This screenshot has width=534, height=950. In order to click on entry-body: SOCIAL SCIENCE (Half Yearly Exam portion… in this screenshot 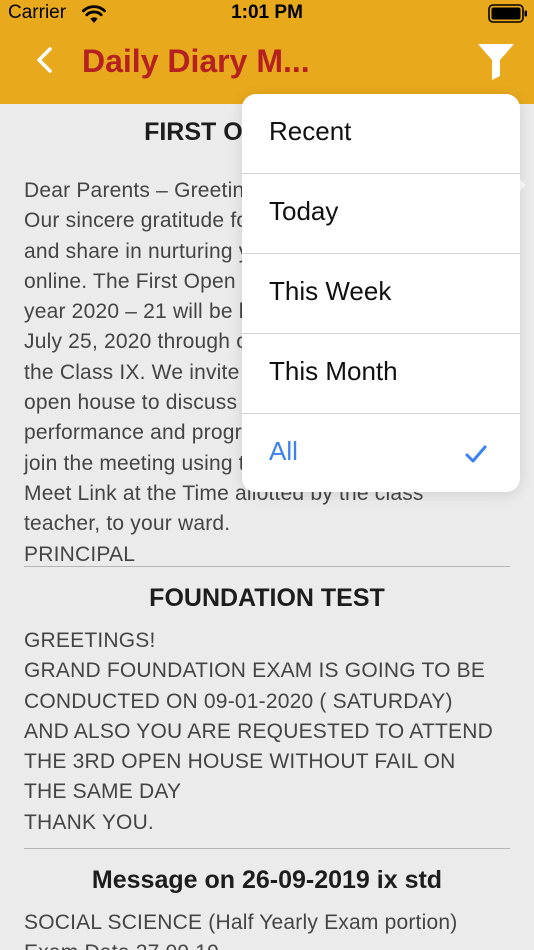, I will do `click(241, 930)`.